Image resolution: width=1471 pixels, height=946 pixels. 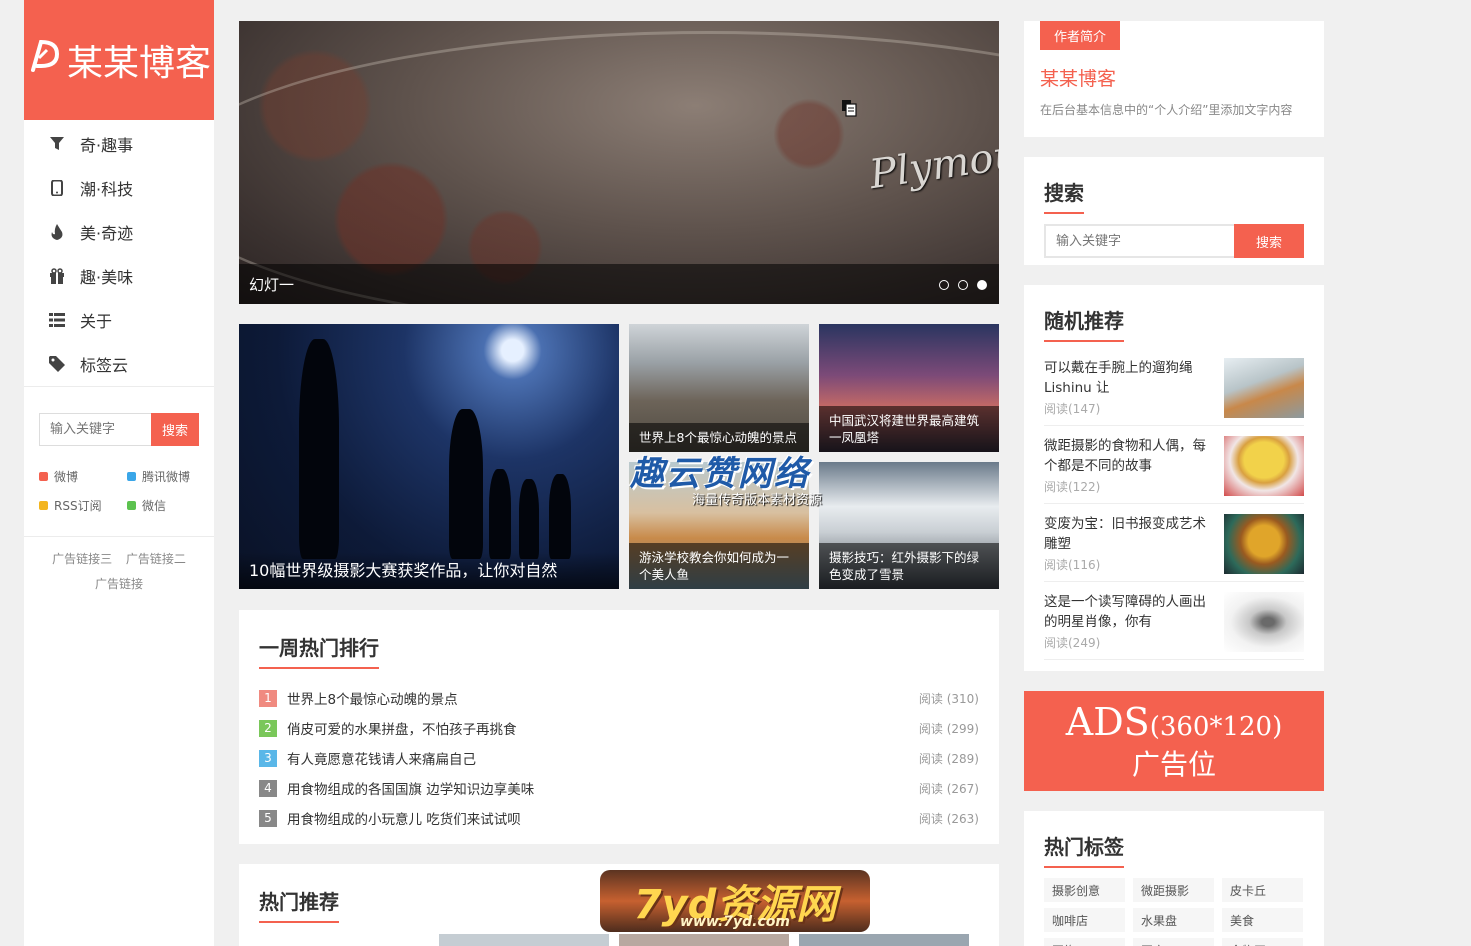 I want to click on list-item: 这是一个读写障碍的人画出的明星肖像，你有 阅读(249), so click(x=1174, y=621).